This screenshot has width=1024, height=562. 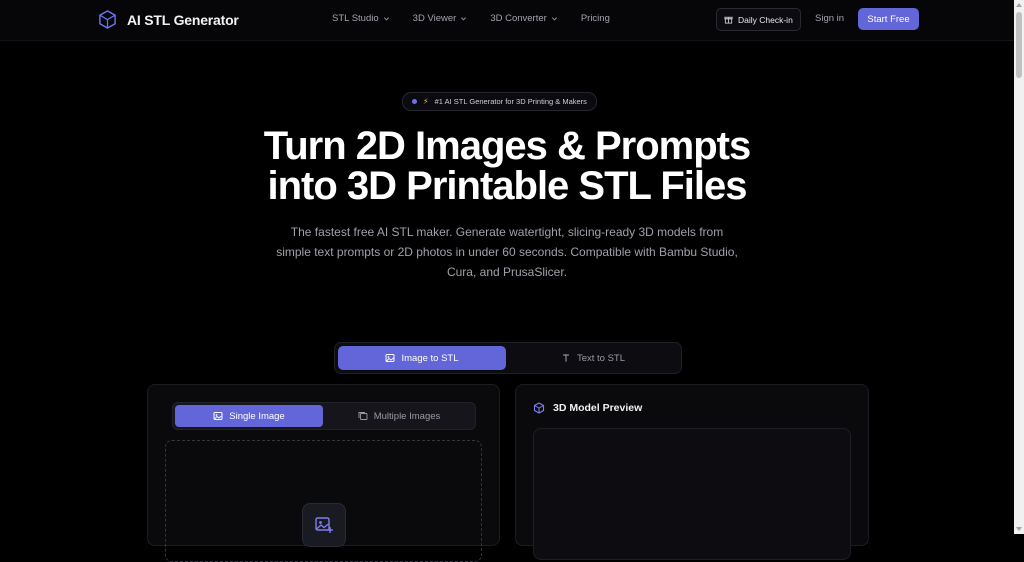 I want to click on start-free-button: Start Free, so click(x=888, y=19).